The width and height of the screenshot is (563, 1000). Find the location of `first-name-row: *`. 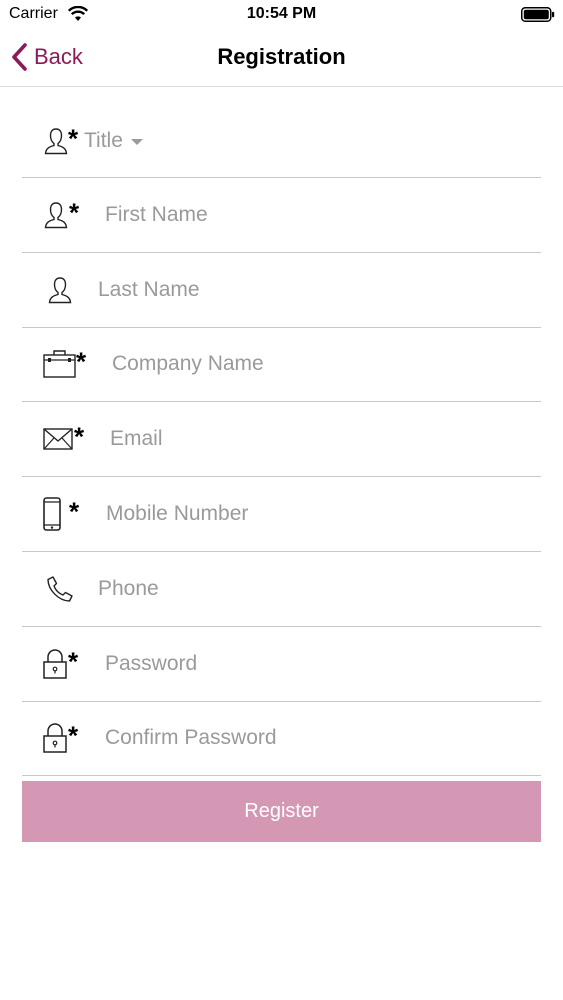

first-name-row: * is located at coordinates (281, 215).